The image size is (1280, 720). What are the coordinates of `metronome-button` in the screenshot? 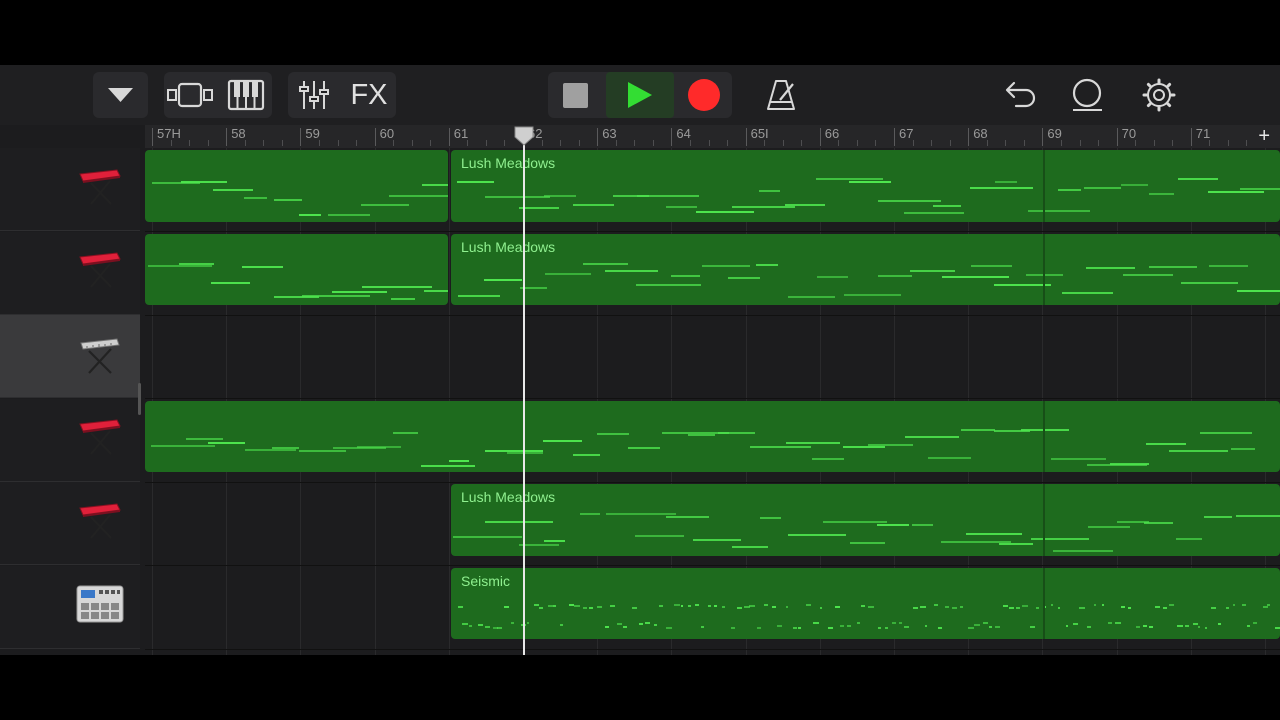 It's located at (781, 95).